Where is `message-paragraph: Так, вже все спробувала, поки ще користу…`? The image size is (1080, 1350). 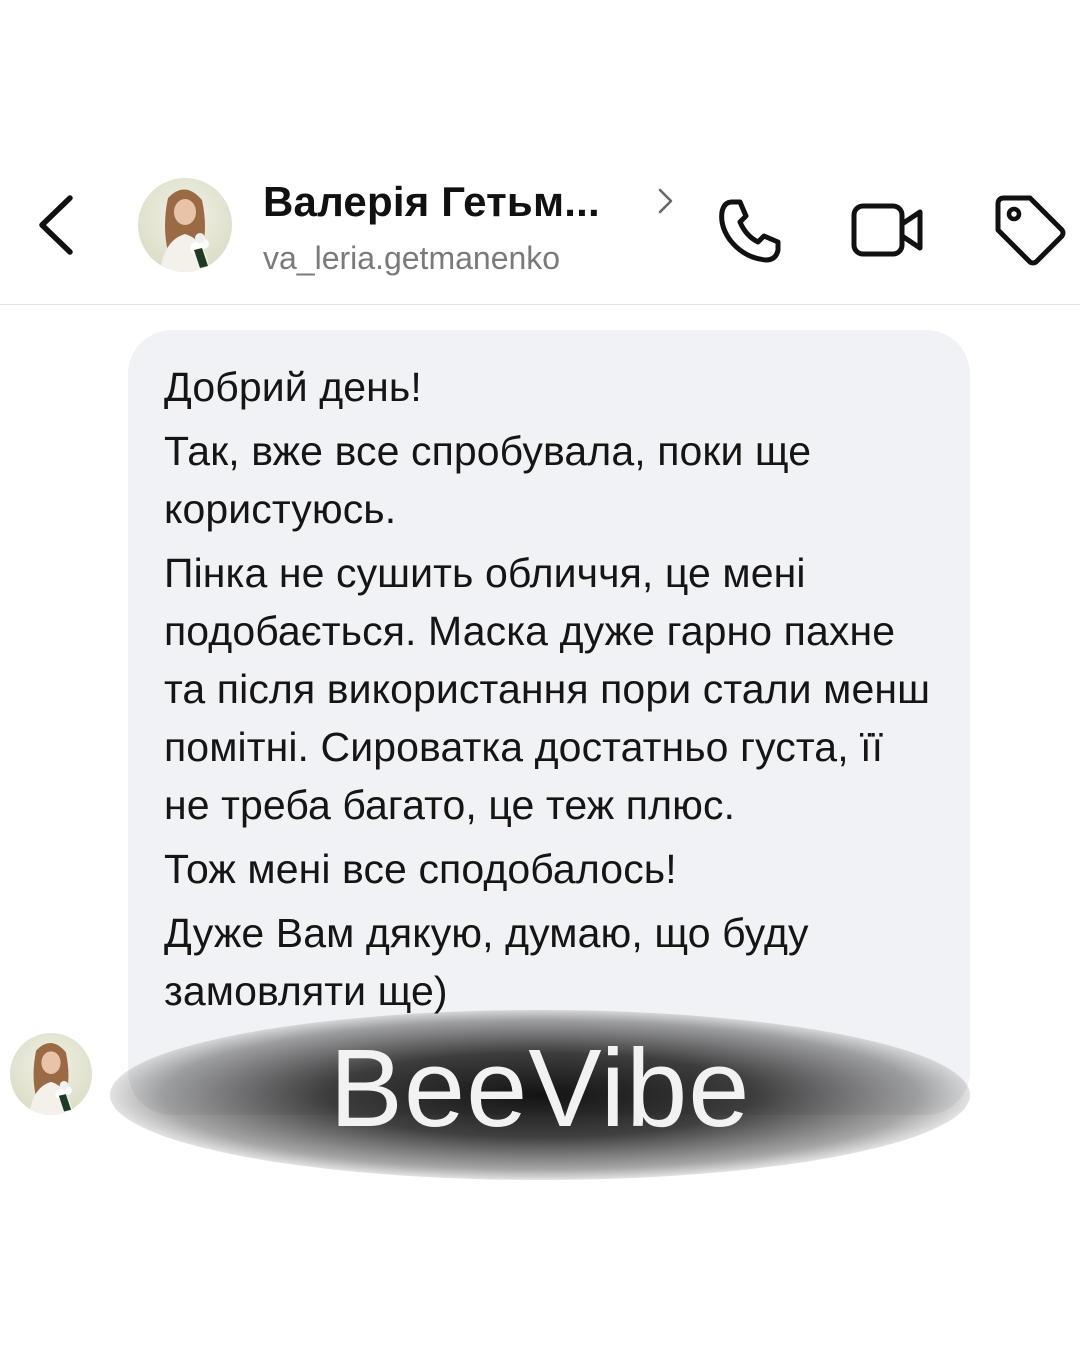
message-paragraph: Так, вже все спробувала, поки ще користу… is located at coordinates (488, 480).